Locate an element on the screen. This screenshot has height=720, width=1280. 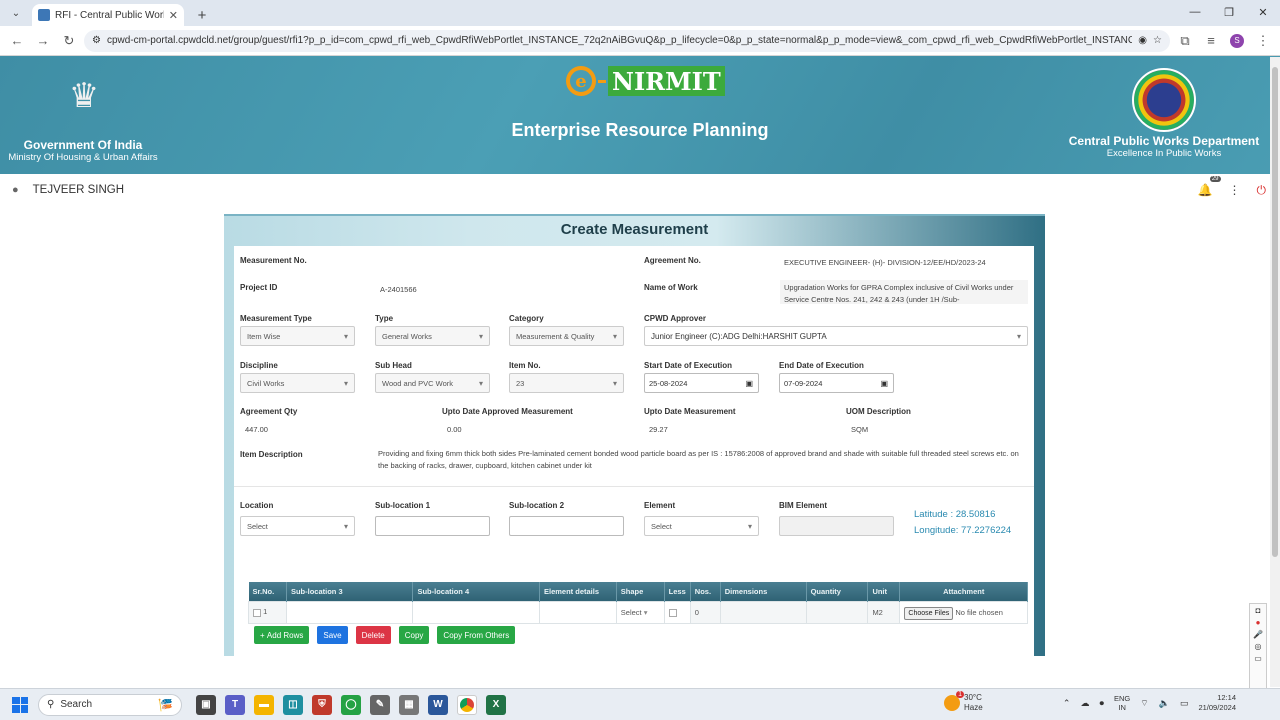
excel-icon: X is located at coordinates (496, 704).